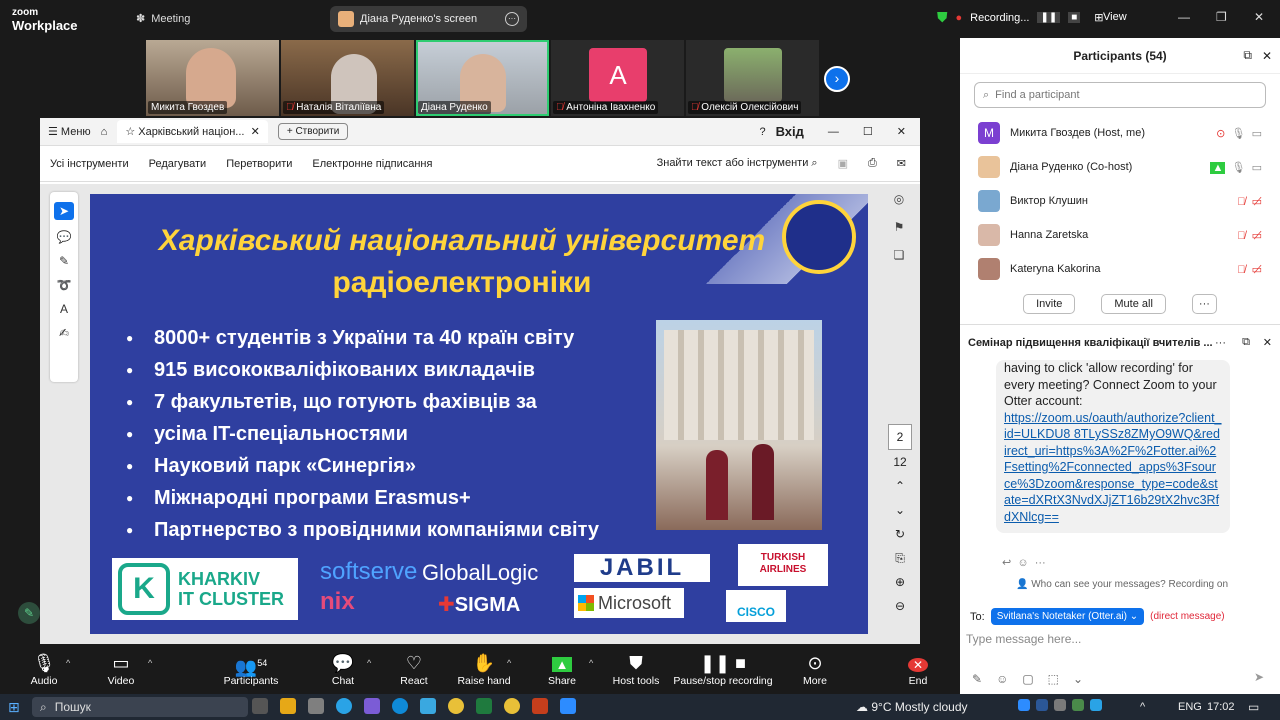 Image resolution: width=1280 pixels, height=720 pixels. I want to click on more-toolbar-button: ⊙ More, so click(815, 669).